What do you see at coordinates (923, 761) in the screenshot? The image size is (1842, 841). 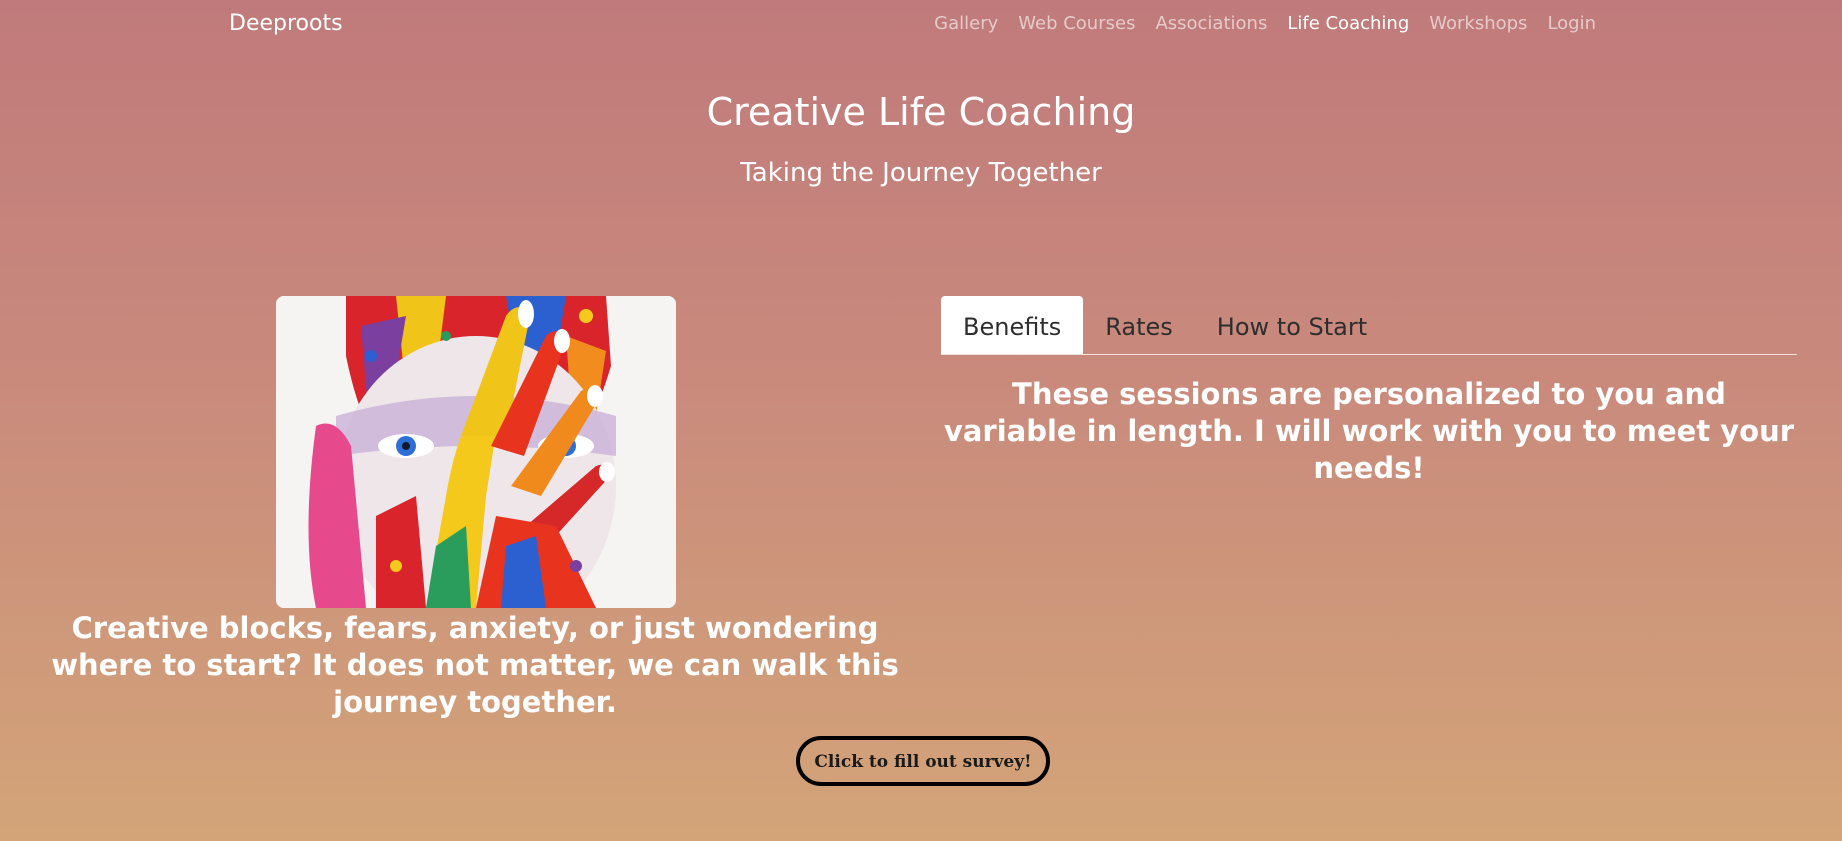 I see `survey-button: Click to fill out survey!` at bounding box center [923, 761].